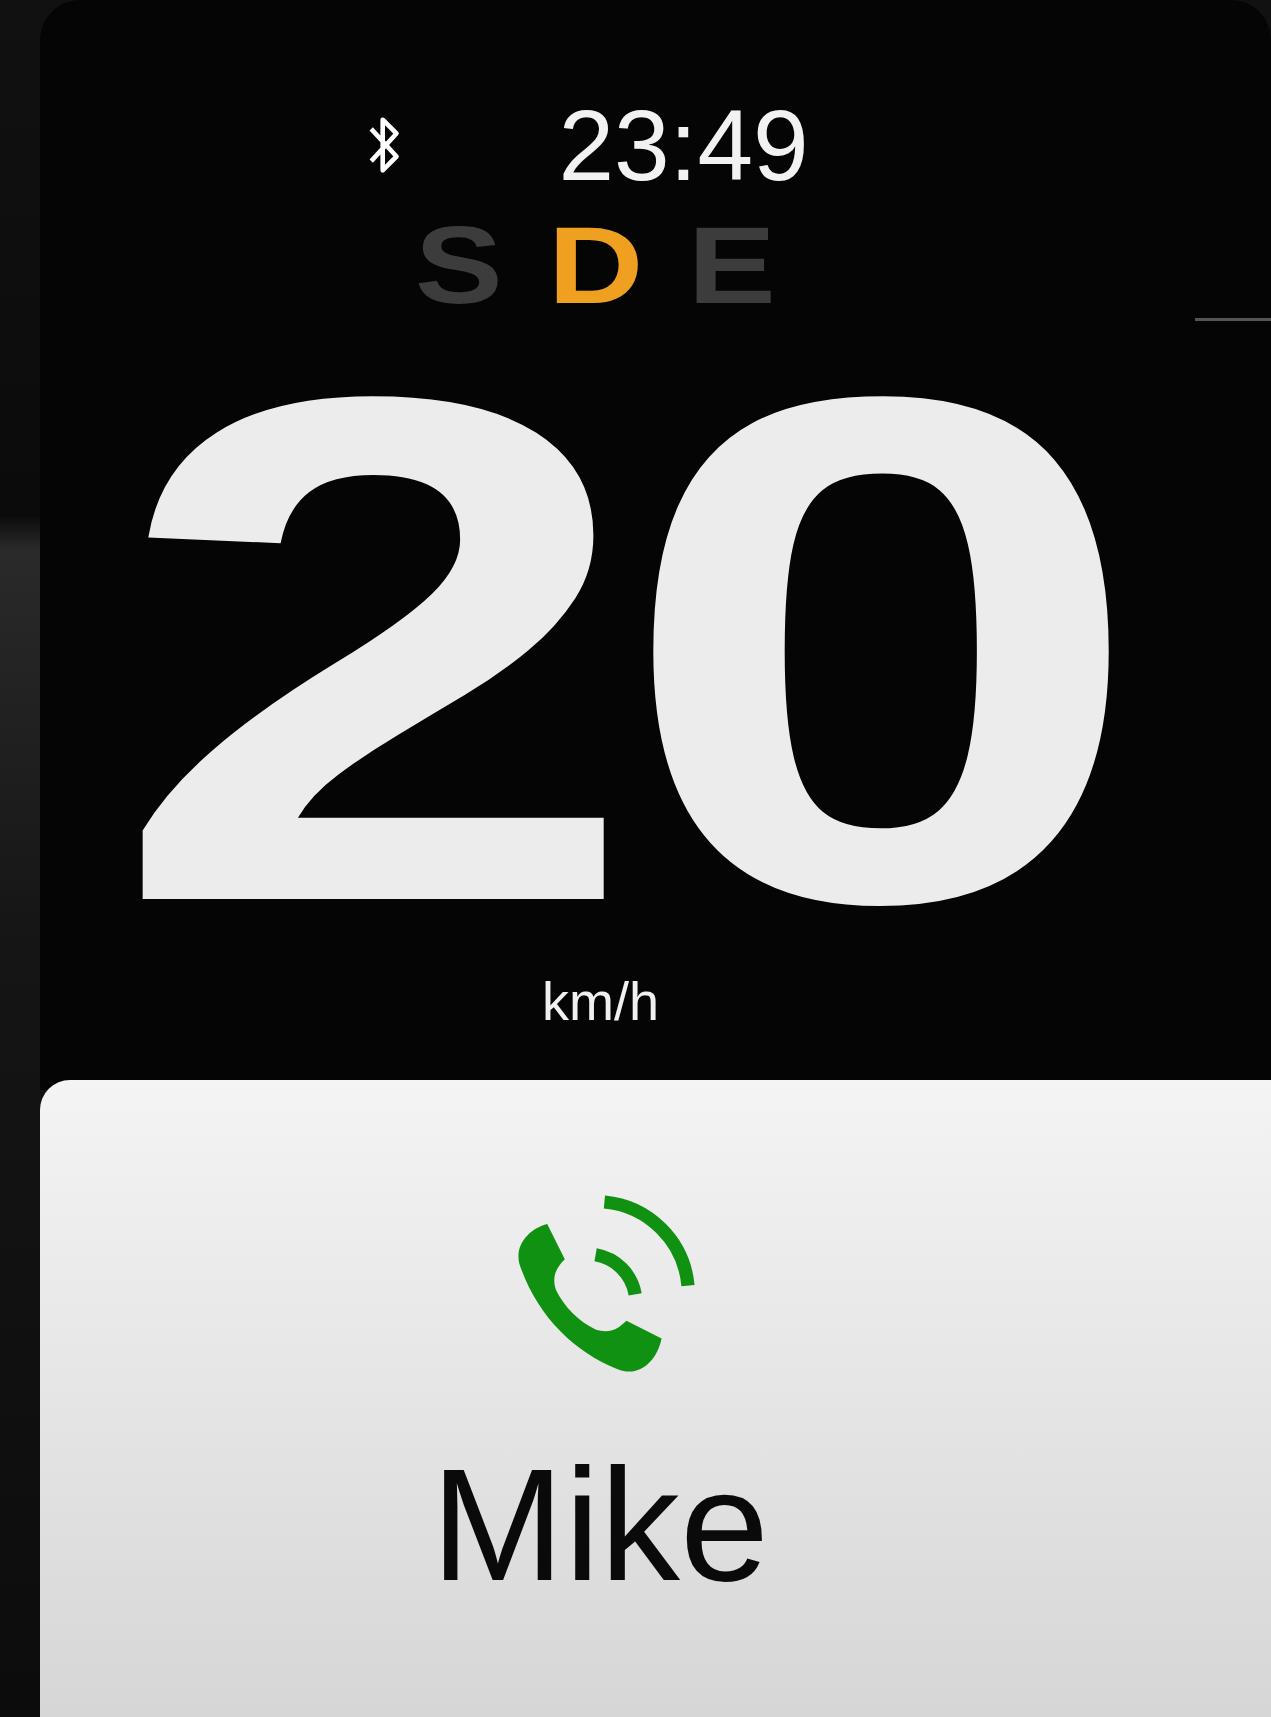  What do you see at coordinates (595, 265) in the screenshot?
I see `gear-indicator: D` at bounding box center [595, 265].